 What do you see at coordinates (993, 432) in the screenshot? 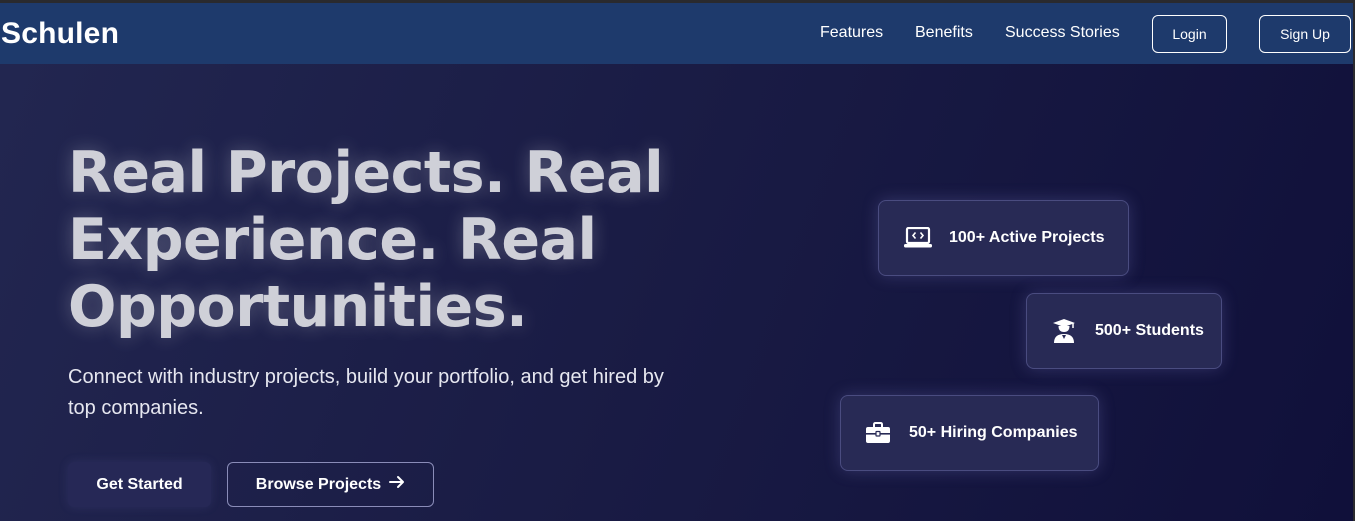
I see `stat-label-companies: 50+ Hiring Companies` at bounding box center [993, 432].